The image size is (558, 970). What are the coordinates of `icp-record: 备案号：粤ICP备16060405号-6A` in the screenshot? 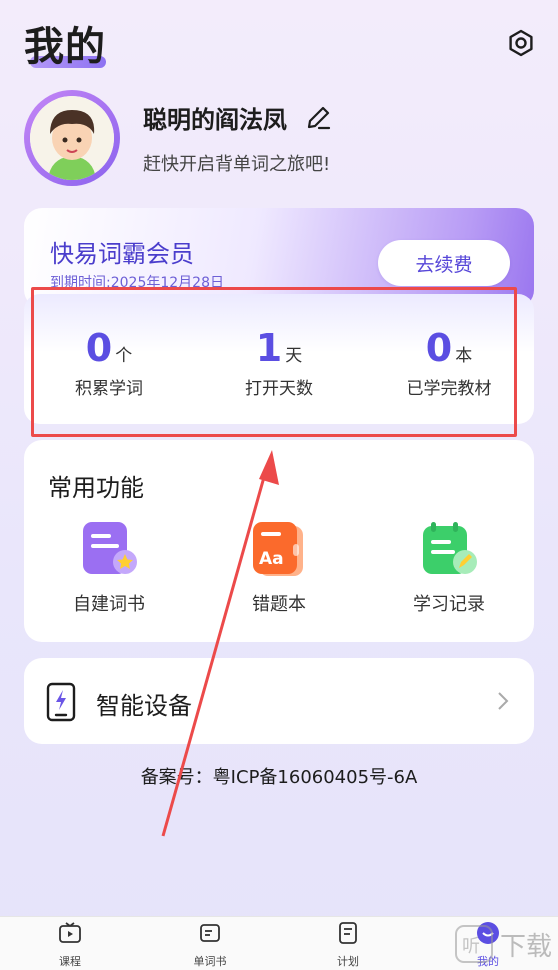 It's located at (279, 777).